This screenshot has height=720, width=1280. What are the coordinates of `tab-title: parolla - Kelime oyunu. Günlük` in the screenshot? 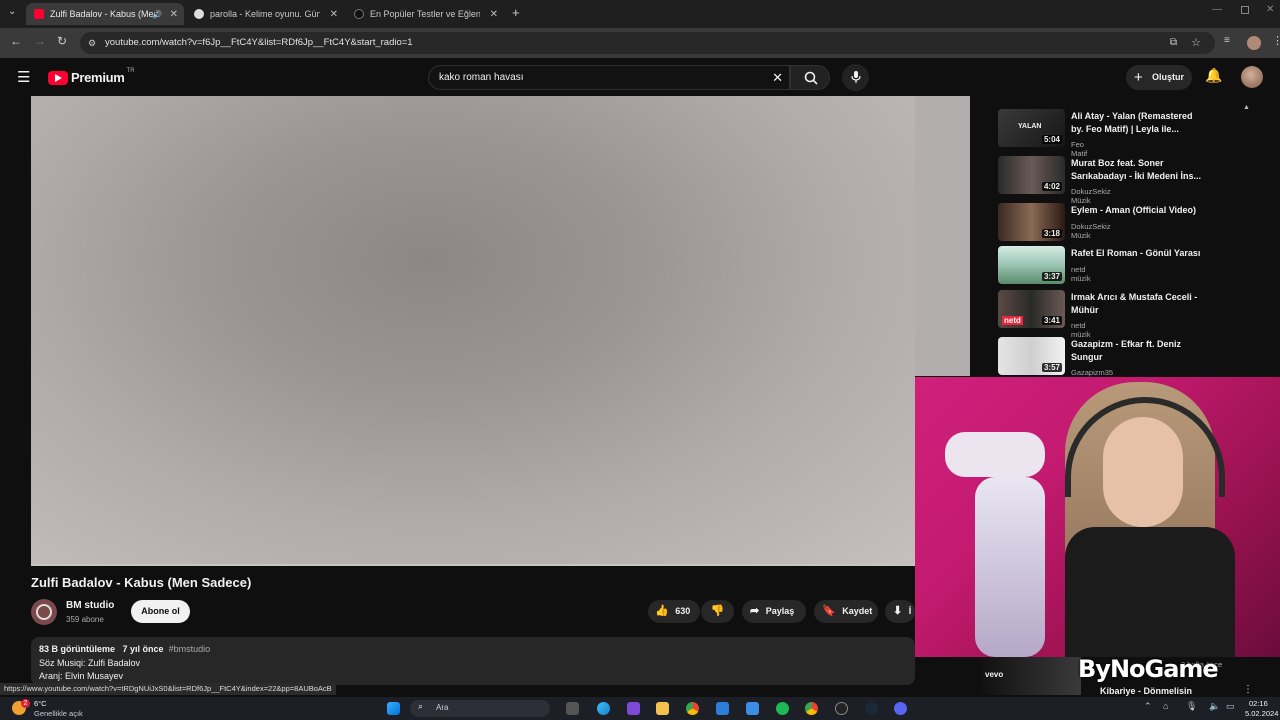 It's located at (265, 14).